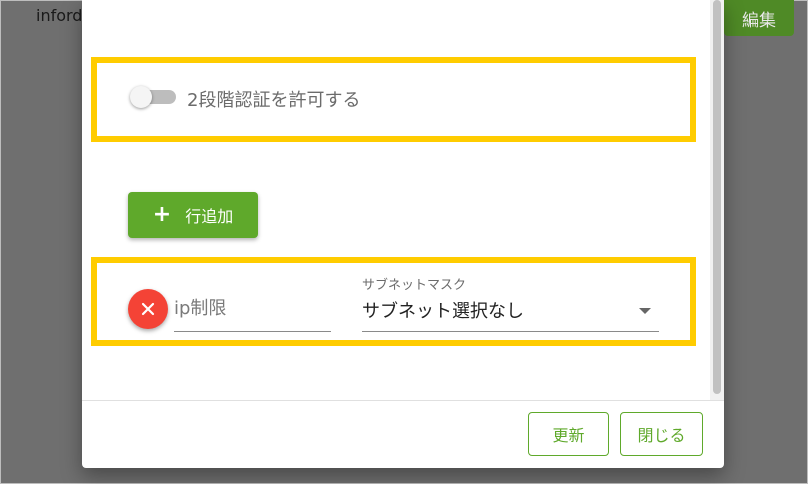  What do you see at coordinates (393, 99) in the screenshot?
I see `highlight-box-two-factor` at bounding box center [393, 99].